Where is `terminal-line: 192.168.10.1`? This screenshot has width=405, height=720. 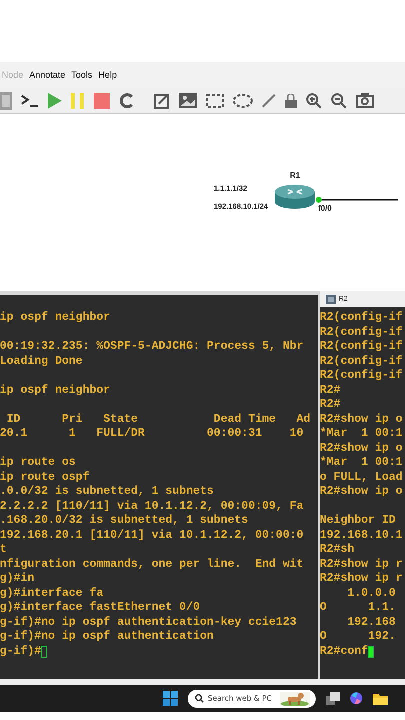
terminal-line: 192.168.10.1 is located at coordinates (361, 535).